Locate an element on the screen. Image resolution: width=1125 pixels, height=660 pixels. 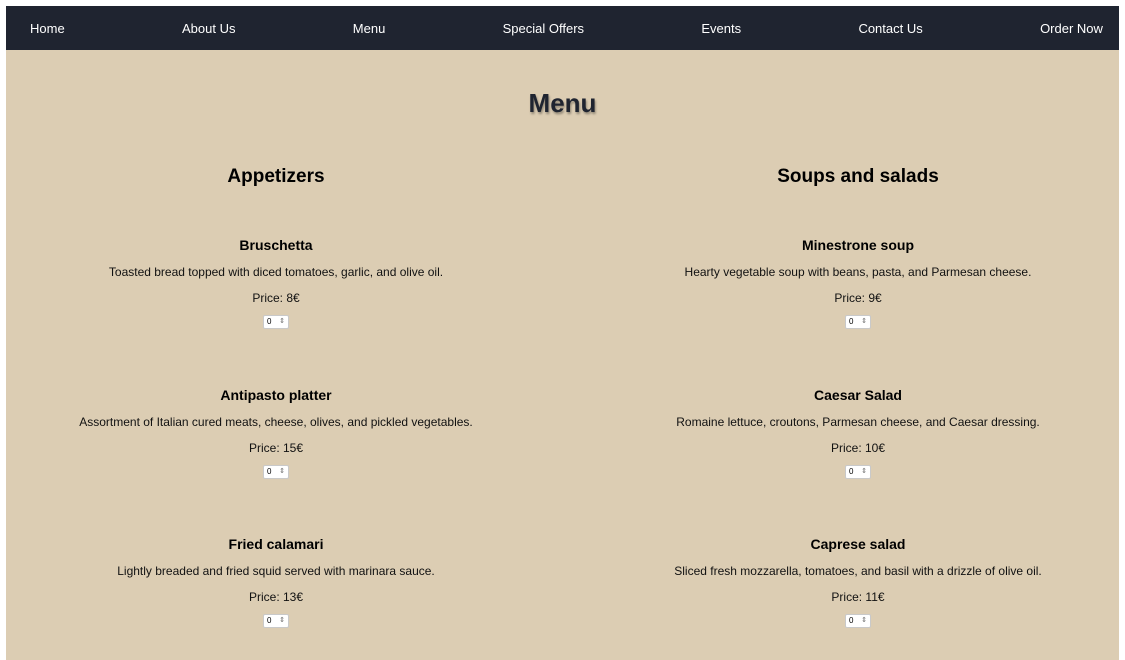
menu-item-name: Antipasto platter is located at coordinates (276, 395).